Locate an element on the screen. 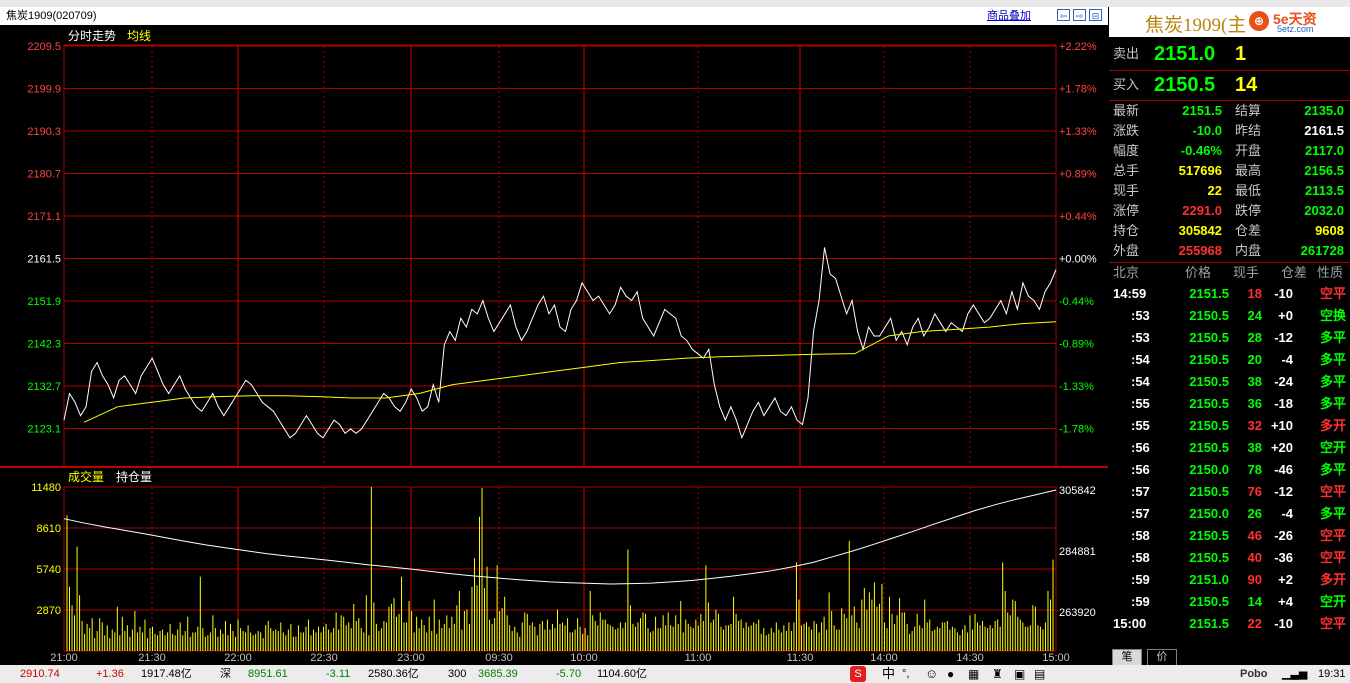 This screenshot has height=683, width=1350. tick-row: :59 2151.0 90 +2 多开 is located at coordinates (1229, 580).